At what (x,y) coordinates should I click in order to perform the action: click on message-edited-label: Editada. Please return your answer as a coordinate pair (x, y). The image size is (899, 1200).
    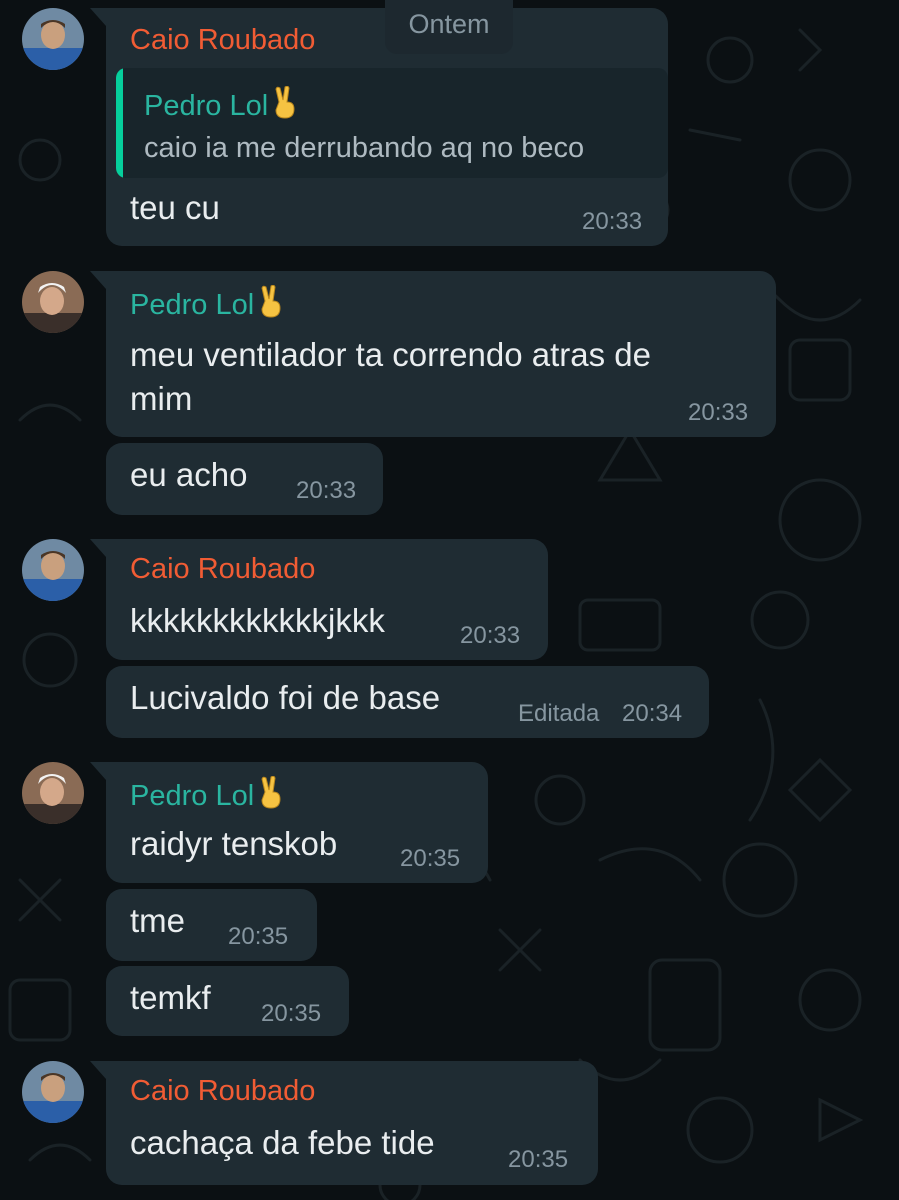
    Looking at the image, I should click on (559, 713).